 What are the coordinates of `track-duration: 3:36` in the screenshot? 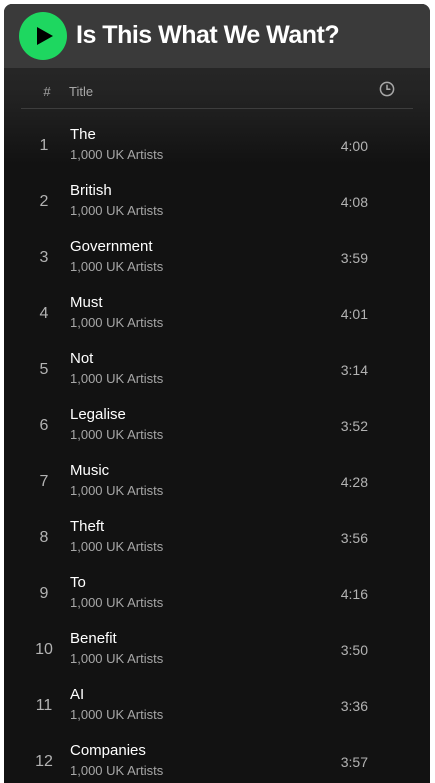 It's located at (354, 706).